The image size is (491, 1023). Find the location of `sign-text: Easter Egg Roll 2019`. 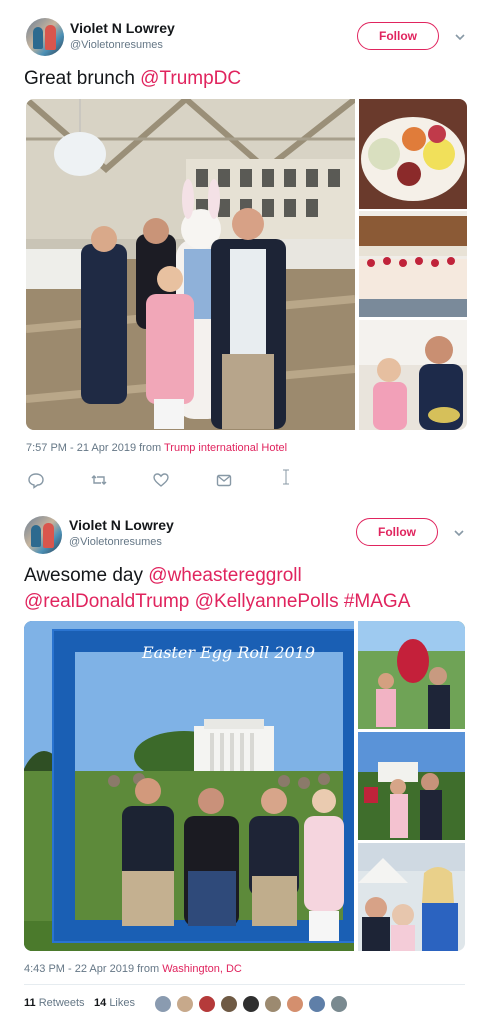

sign-text: Easter Egg Roll 2019 is located at coordinates (229, 652).